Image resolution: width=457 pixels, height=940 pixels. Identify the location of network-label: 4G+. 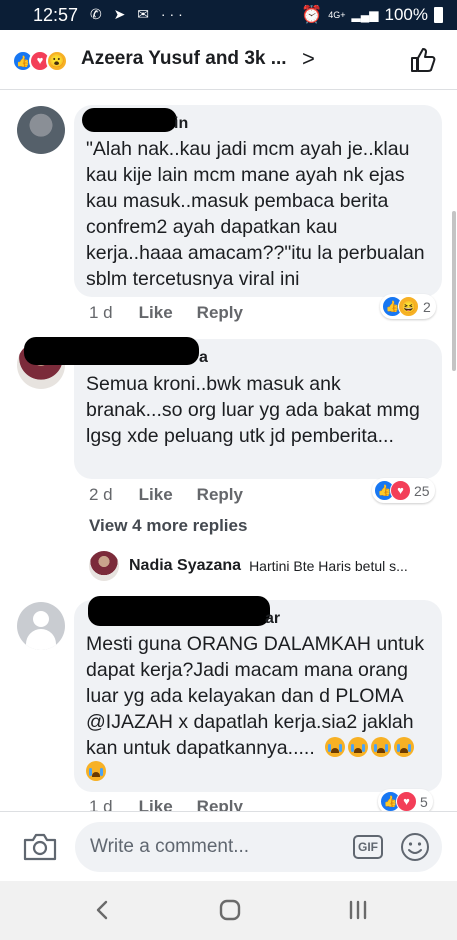
(337, 14).